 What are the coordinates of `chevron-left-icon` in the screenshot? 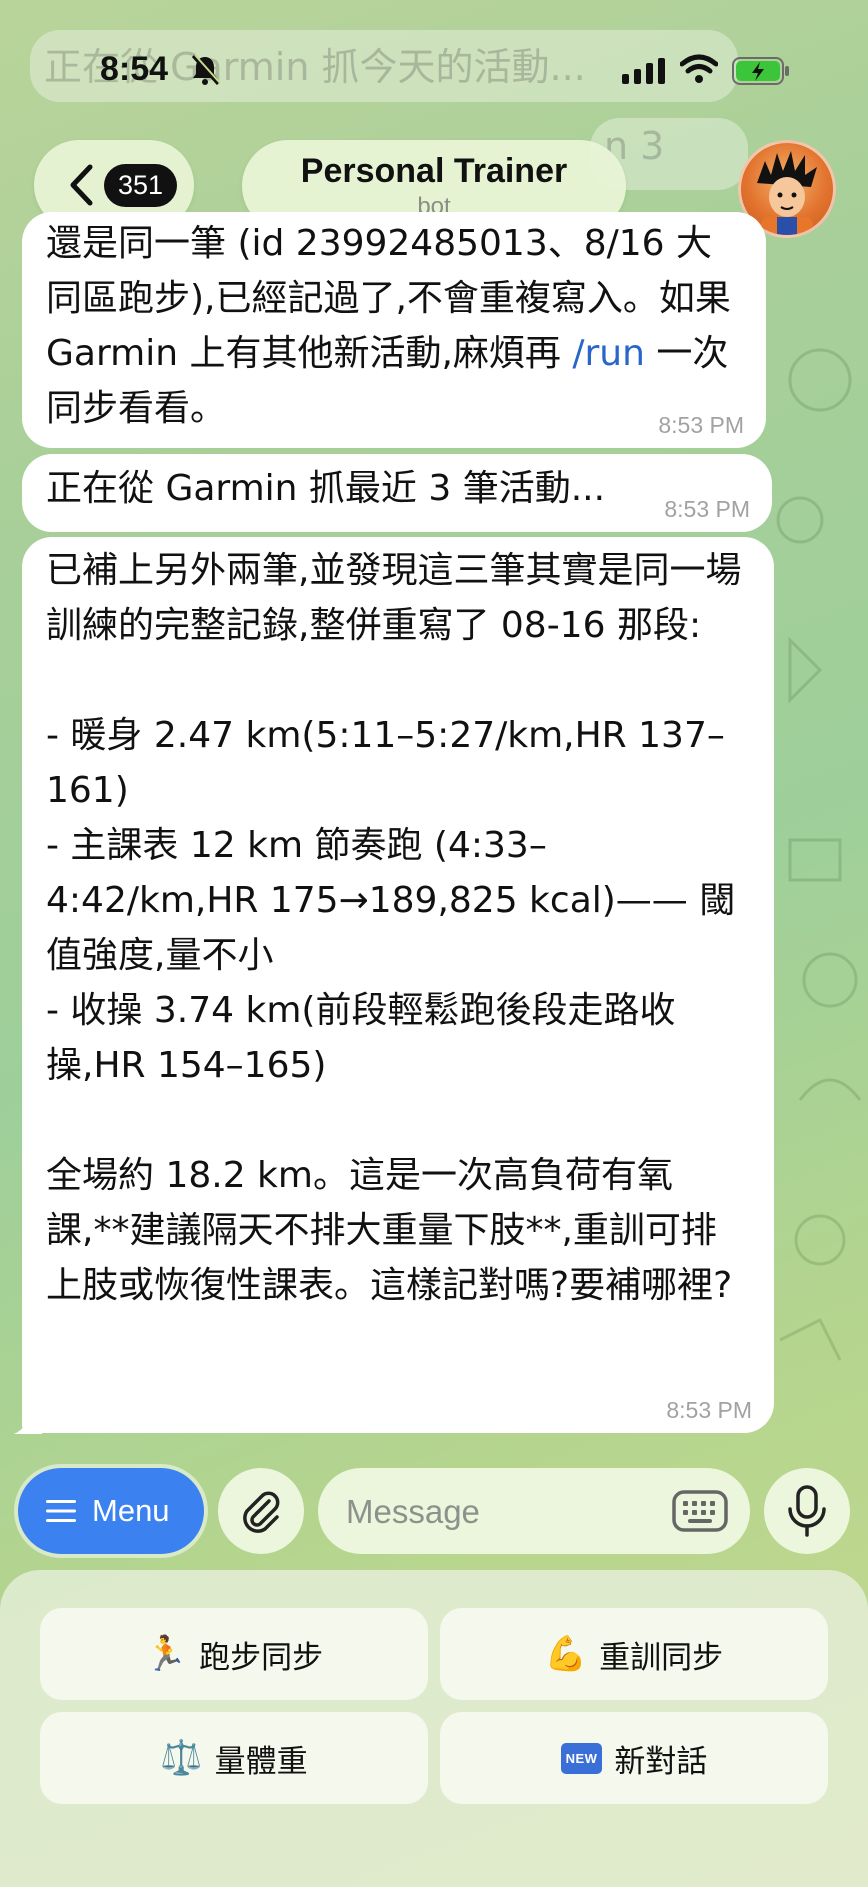 It's located at (81, 185).